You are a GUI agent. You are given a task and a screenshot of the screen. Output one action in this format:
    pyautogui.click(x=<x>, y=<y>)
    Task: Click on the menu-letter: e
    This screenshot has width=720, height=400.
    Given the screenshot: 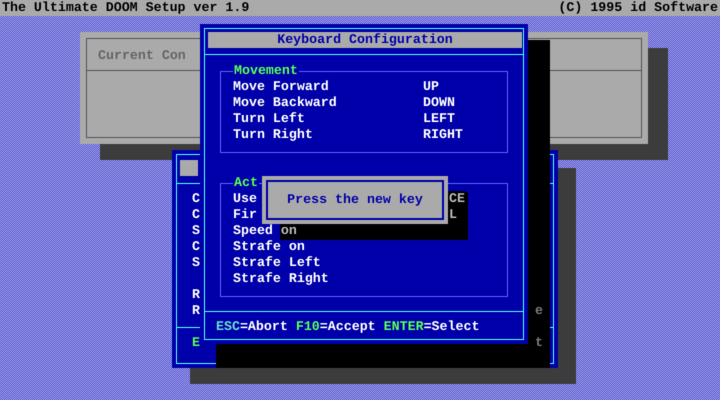 What is the action you would take?
    pyautogui.click(x=539, y=311)
    